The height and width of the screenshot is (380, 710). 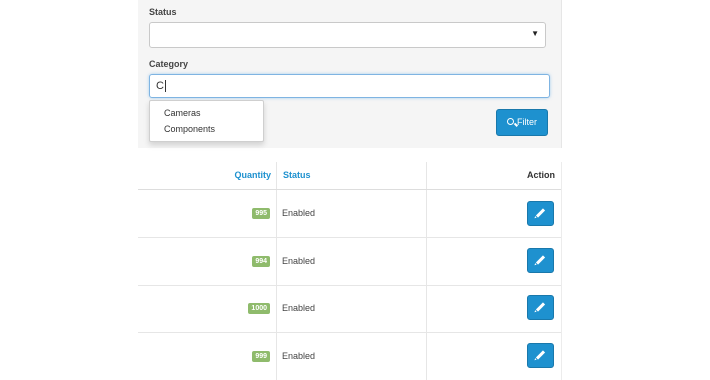 I want to click on status-select: ▼, so click(x=347, y=35).